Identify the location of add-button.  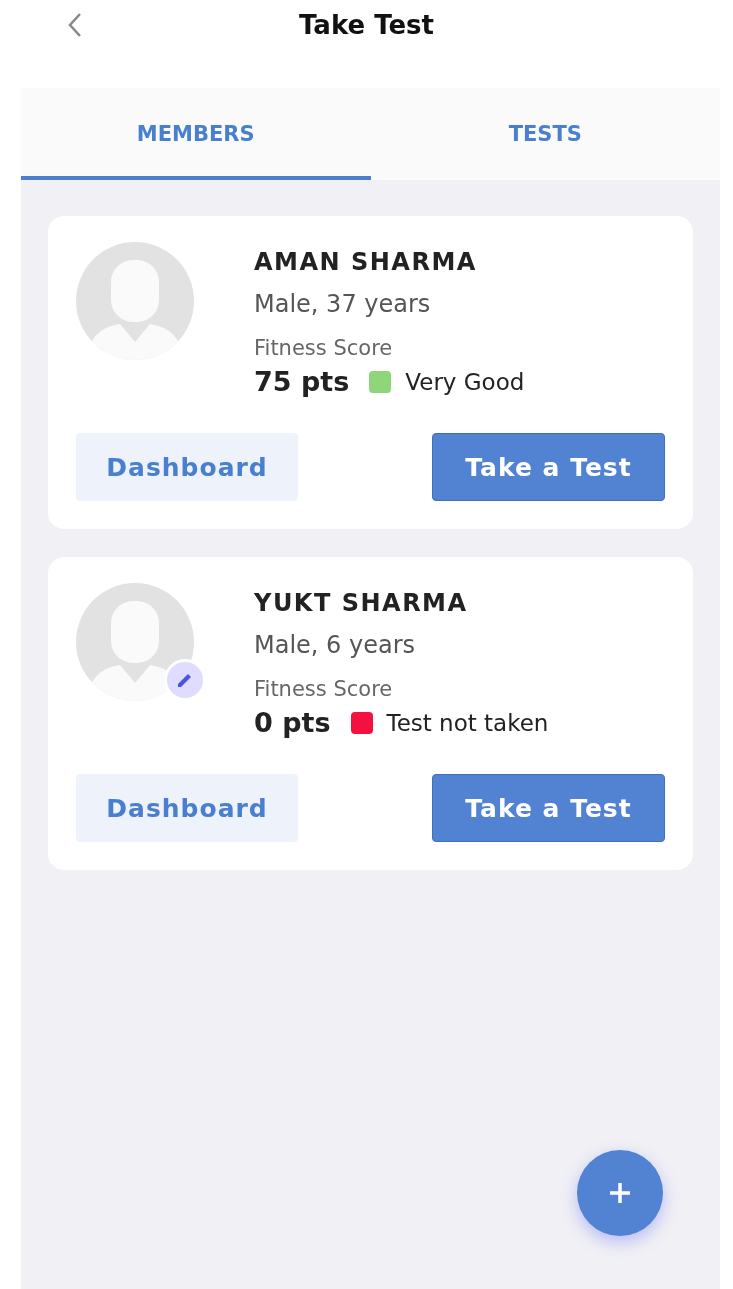
(620, 1193).